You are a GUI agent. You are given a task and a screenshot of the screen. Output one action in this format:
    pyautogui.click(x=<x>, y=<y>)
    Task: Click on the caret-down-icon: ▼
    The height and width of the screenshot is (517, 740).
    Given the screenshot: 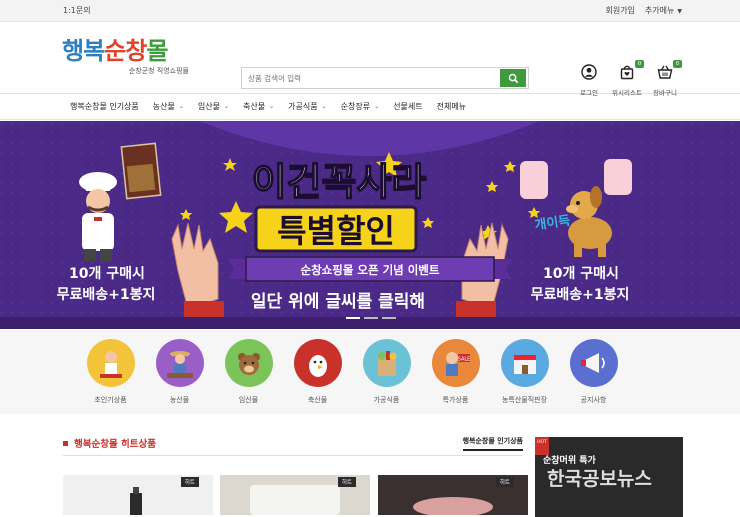 What is the action you would take?
    pyautogui.click(x=679, y=11)
    